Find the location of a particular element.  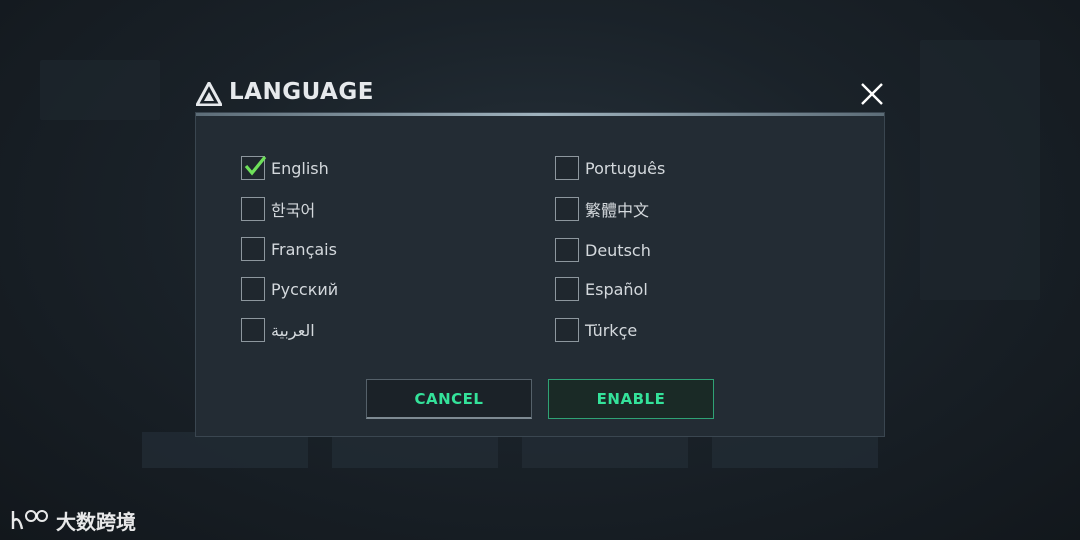

language-option-korean: 한국어 is located at coordinates (278, 209).